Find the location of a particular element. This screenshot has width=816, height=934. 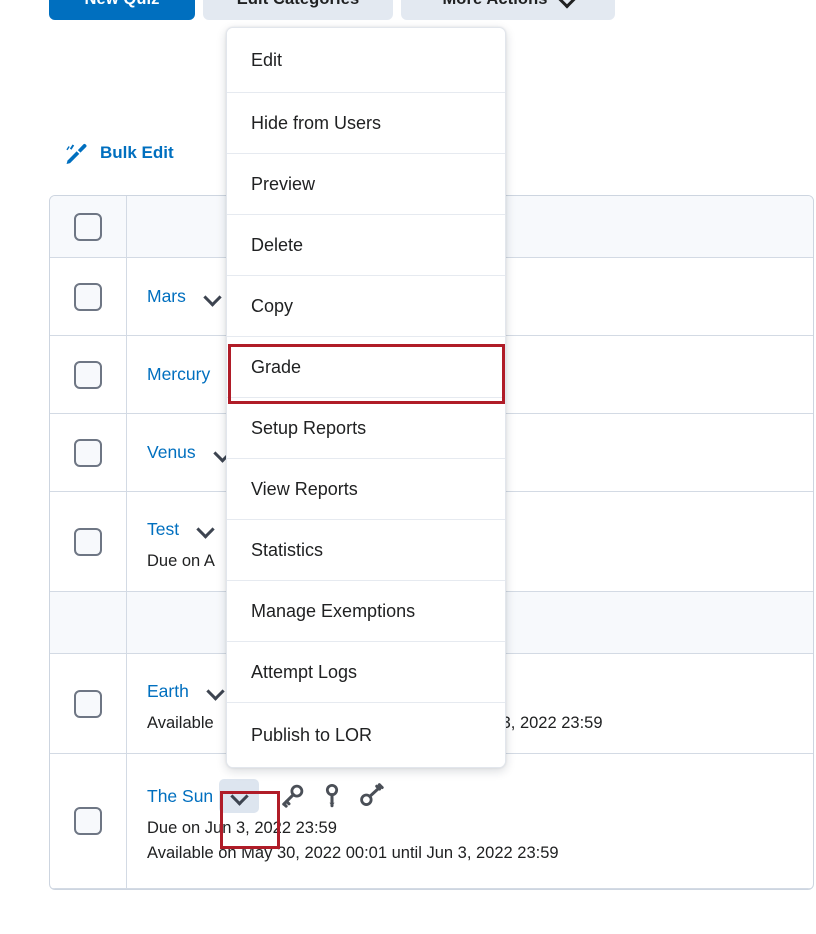

quiz-link-the-sun: The Sun is located at coordinates (180, 796).